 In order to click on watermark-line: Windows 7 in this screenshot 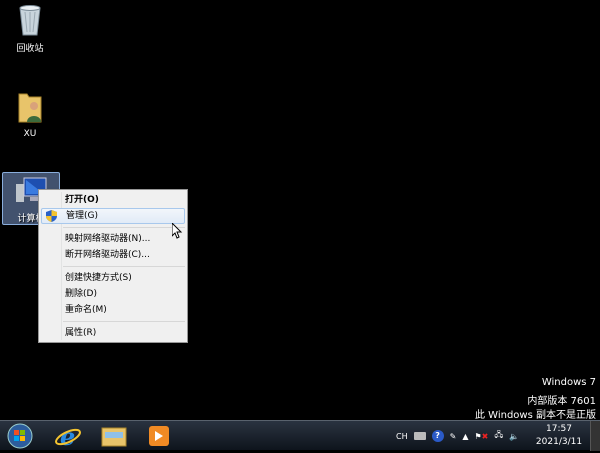, I will do `click(568, 382)`.